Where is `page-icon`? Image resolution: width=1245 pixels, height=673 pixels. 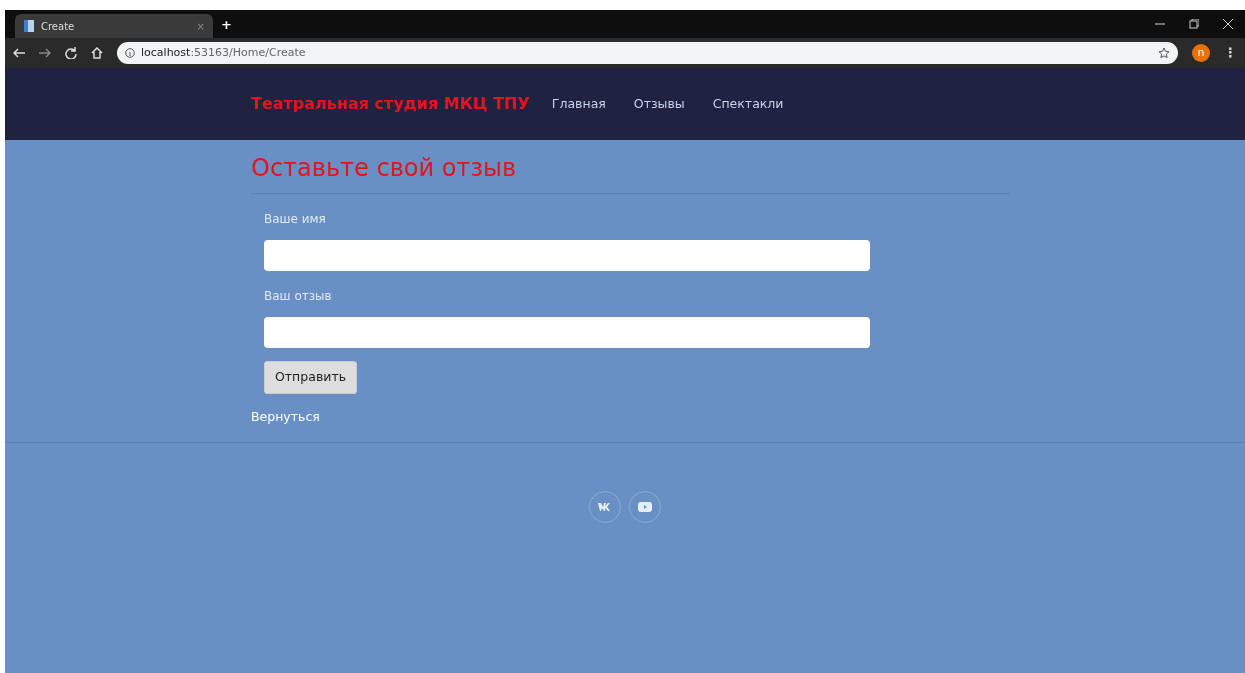
page-icon is located at coordinates (29, 26).